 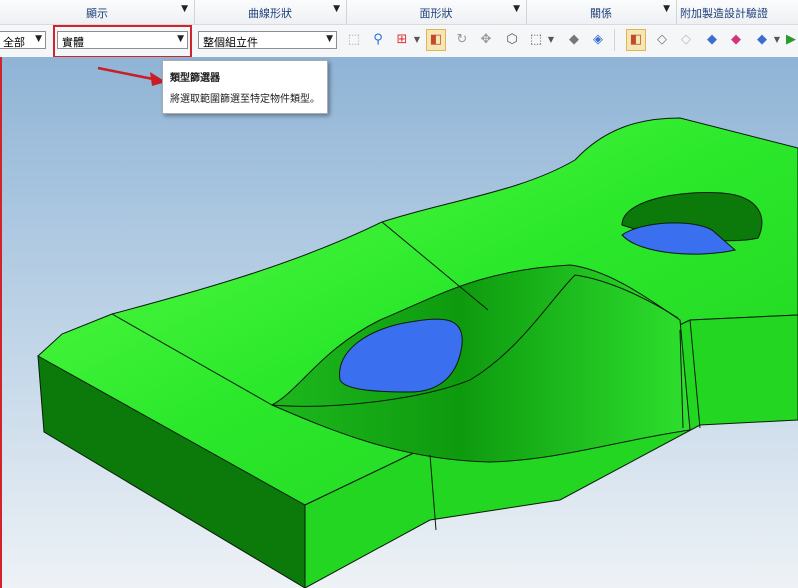 I want to click on group-am-validation: 附加製造設計驗證, so click(x=737, y=12).